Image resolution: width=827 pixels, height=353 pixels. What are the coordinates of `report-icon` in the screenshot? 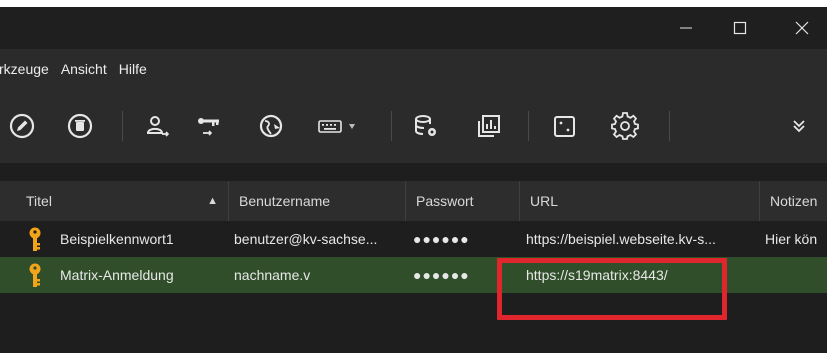 It's located at (489, 126).